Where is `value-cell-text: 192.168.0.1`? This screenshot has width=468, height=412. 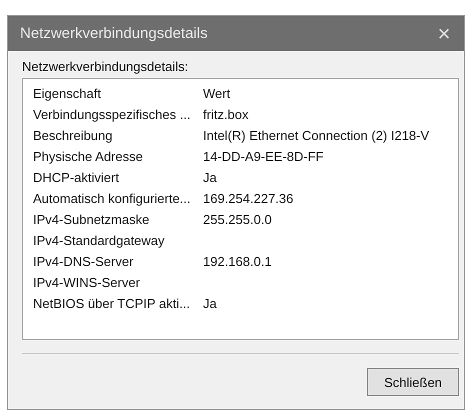 value-cell-text: 192.168.0.1 is located at coordinates (238, 261).